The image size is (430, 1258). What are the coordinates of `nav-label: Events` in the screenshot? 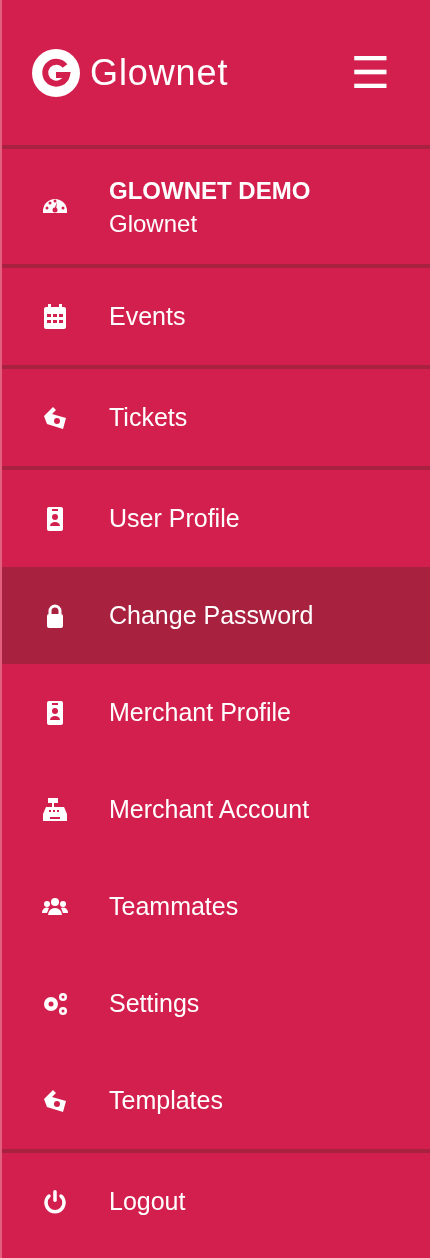 It's located at (147, 316).